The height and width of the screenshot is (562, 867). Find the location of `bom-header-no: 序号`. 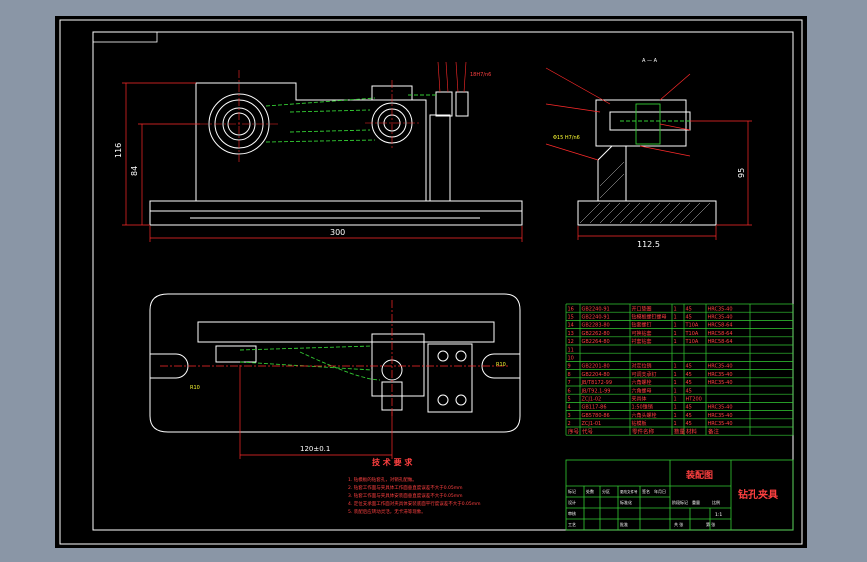

bom-header-no: 序号 is located at coordinates (574, 432).